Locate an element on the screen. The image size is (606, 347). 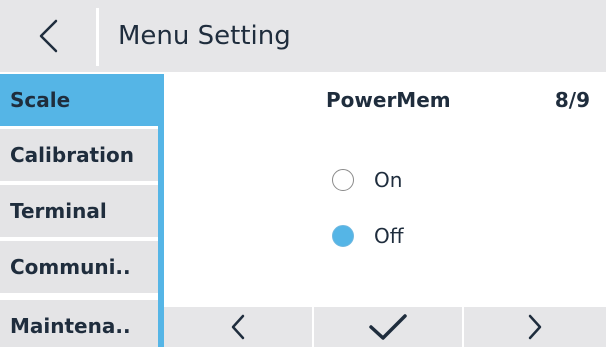
next-page-button is located at coordinates (535, 327).